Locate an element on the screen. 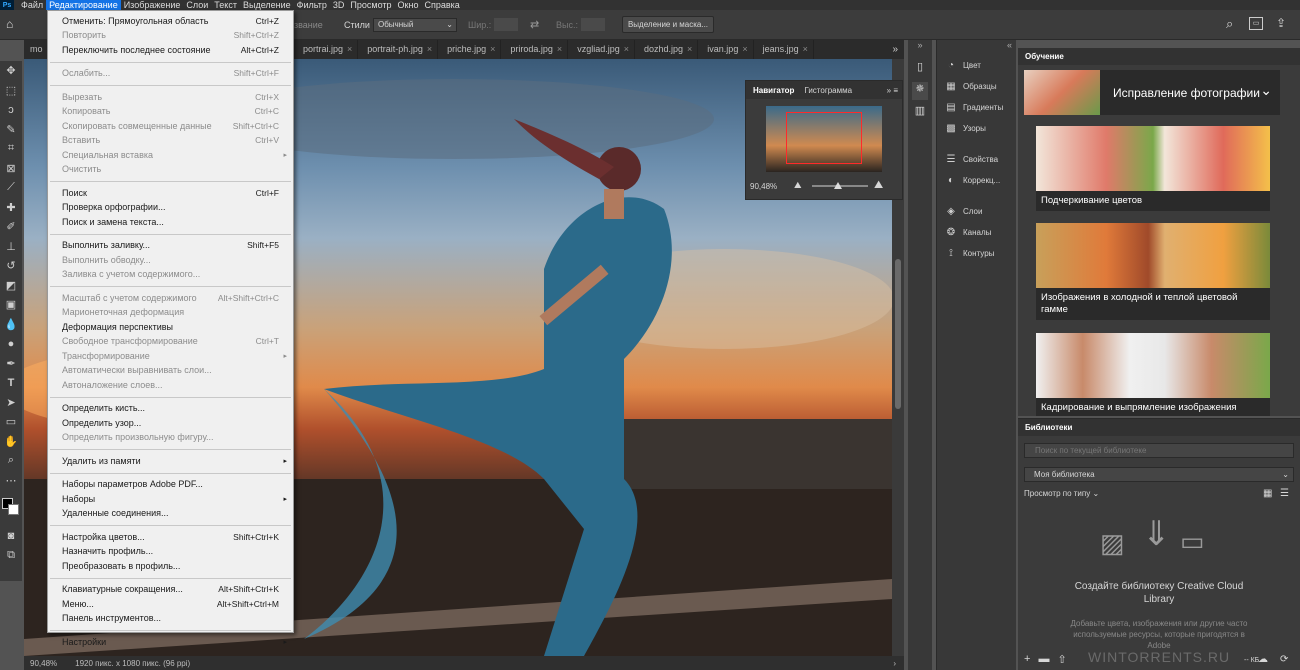 The width and height of the screenshot is (1300, 670). navigator-icon: ✵ is located at coordinates (920, 91).